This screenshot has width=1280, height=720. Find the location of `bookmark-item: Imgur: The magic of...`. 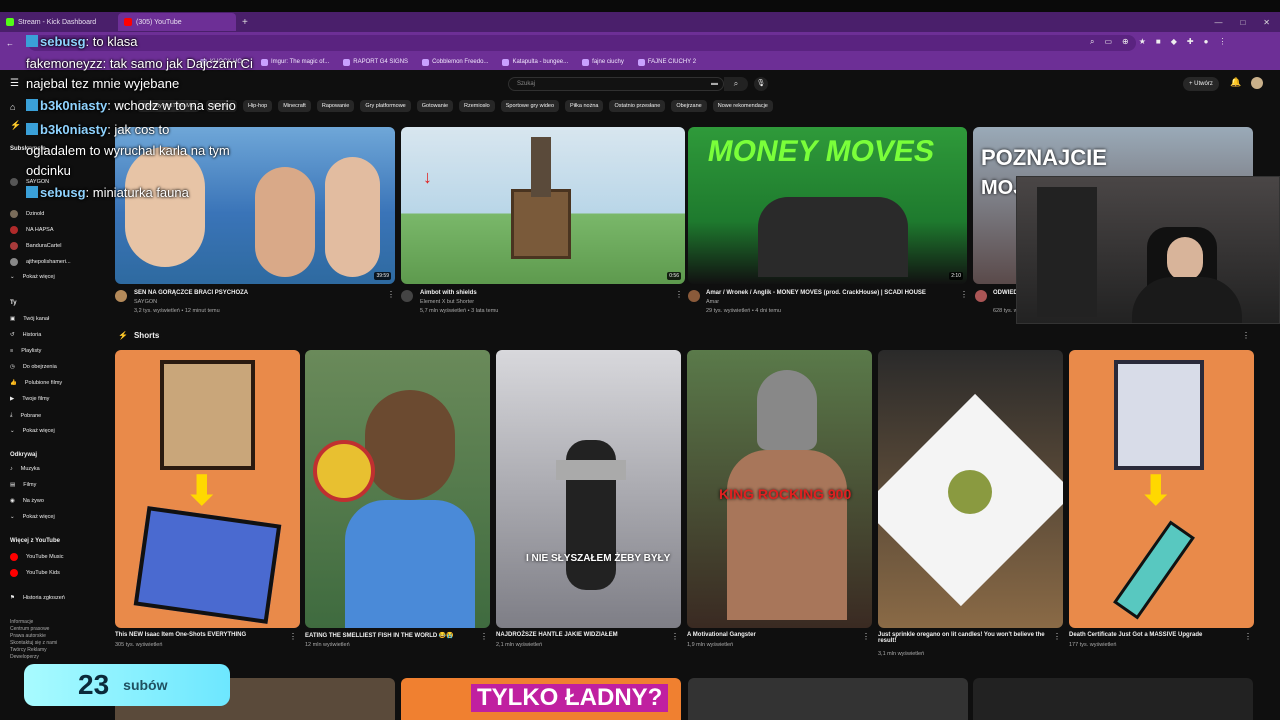

bookmark-item: Imgur: The magic of... is located at coordinates (295, 62).